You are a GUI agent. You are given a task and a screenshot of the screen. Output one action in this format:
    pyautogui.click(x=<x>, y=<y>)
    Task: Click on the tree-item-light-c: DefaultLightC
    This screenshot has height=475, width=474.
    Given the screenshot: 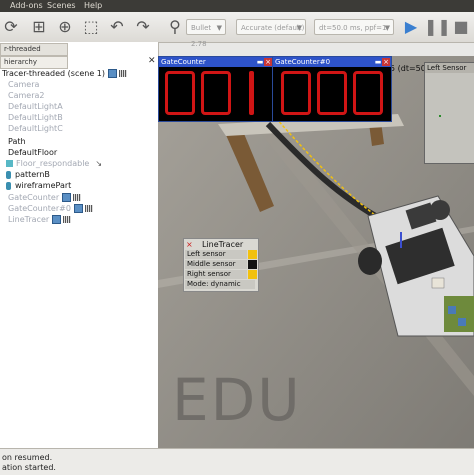 What is the action you would take?
    pyautogui.click(x=35, y=128)
    